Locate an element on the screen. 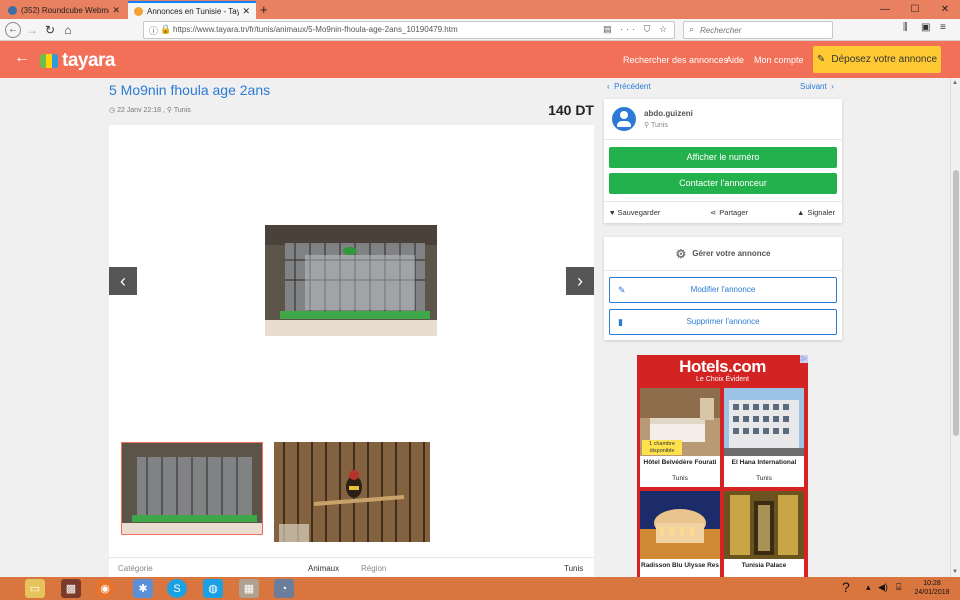  ad-title: 5 Mo9nin fhoula age 2ans is located at coordinates (190, 90).